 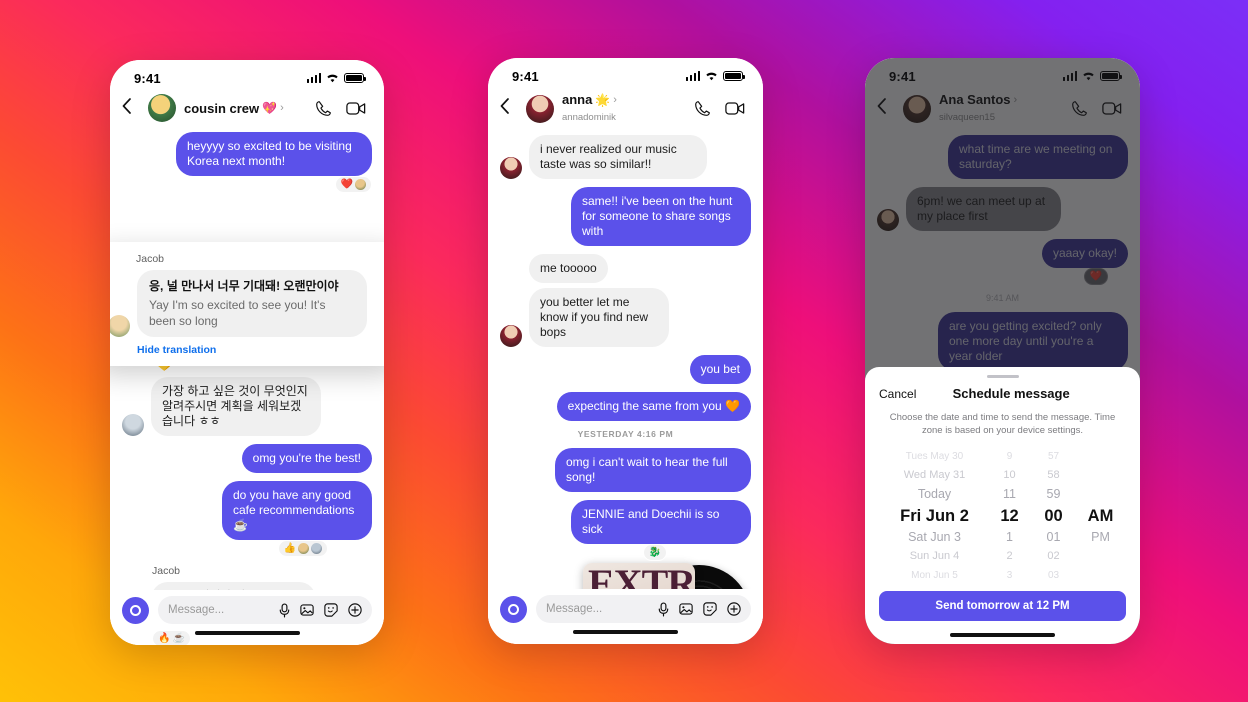 I want to click on message-bubble-outgoing: expecting the same from you 🧡, so click(x=653, y=406).